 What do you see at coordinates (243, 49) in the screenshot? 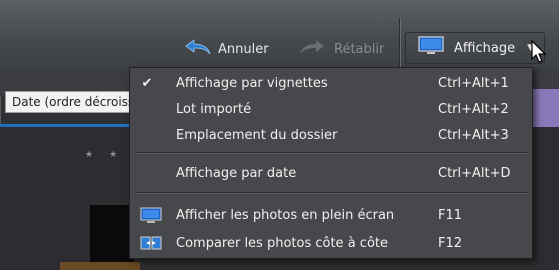
I see `undo-label: Annuler` at bounding box center [243, 49].